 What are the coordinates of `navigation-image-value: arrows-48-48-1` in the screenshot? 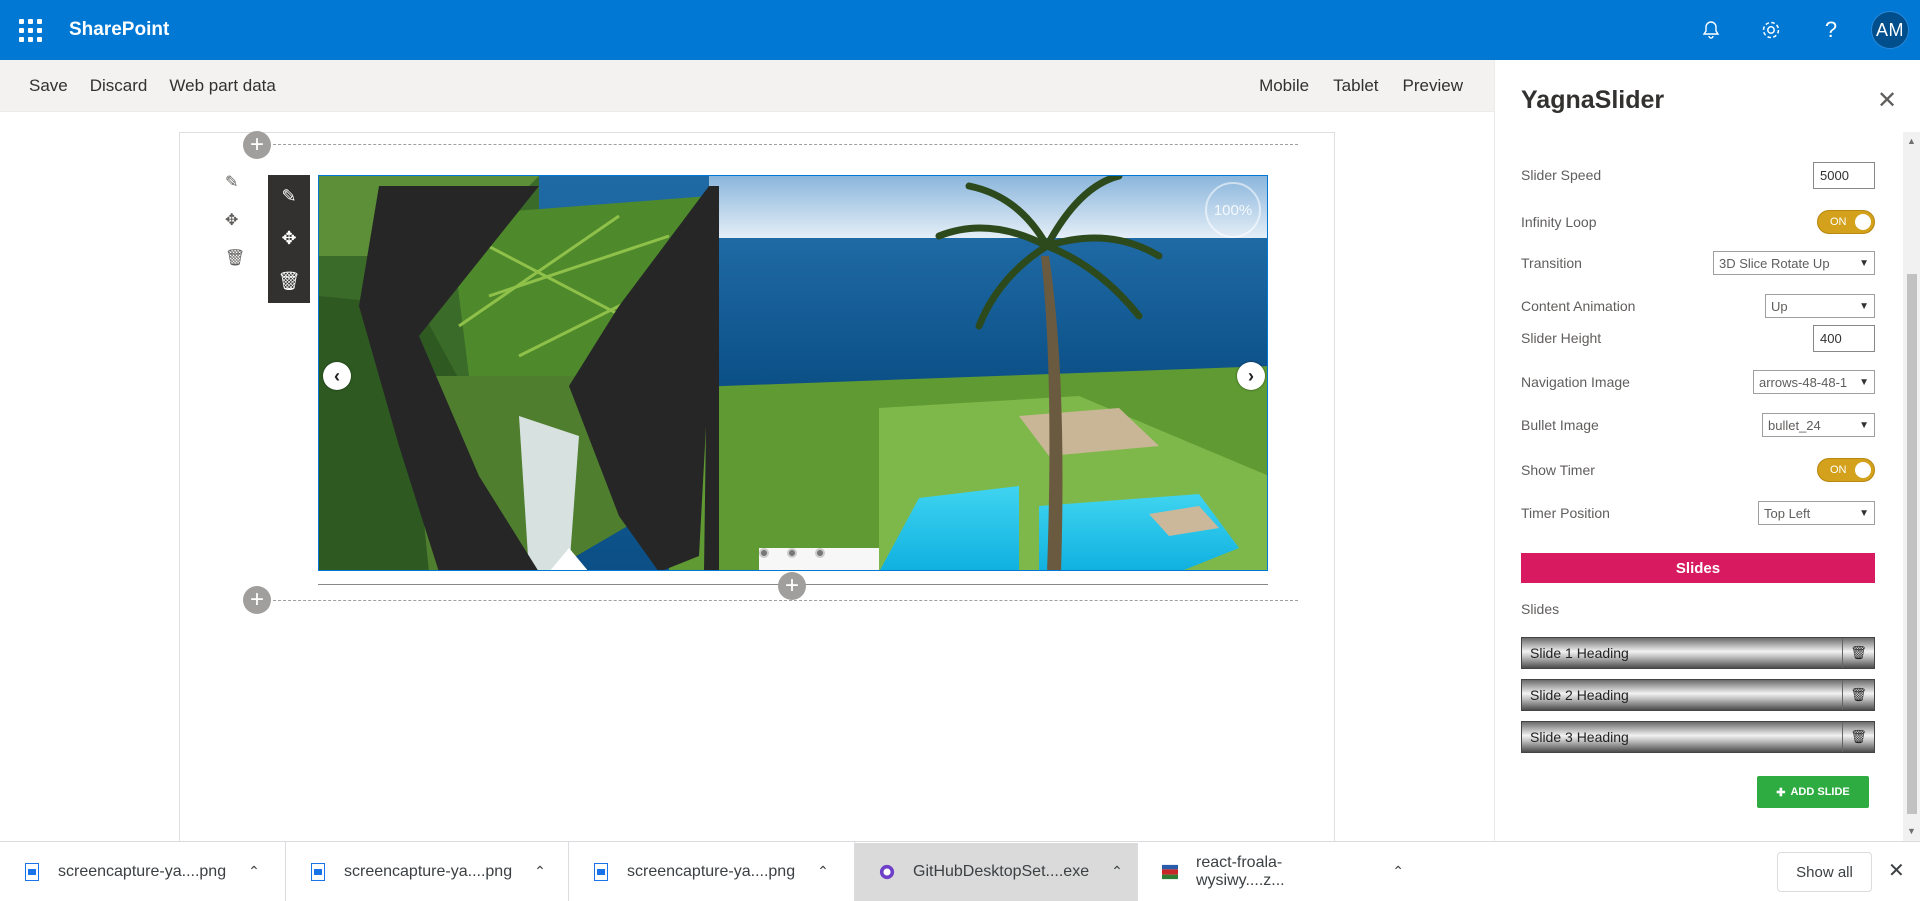 It's located at (1803, 382).